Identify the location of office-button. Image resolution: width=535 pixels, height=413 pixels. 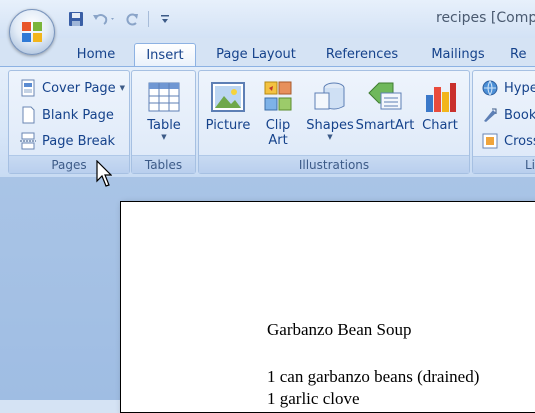
(32, 32).